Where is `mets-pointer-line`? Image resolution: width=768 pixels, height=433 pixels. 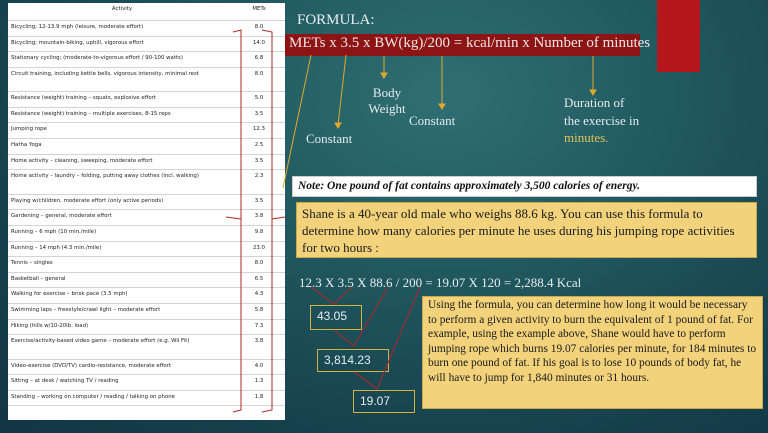
mets-pointer-line is located at coordinates (297, 121).